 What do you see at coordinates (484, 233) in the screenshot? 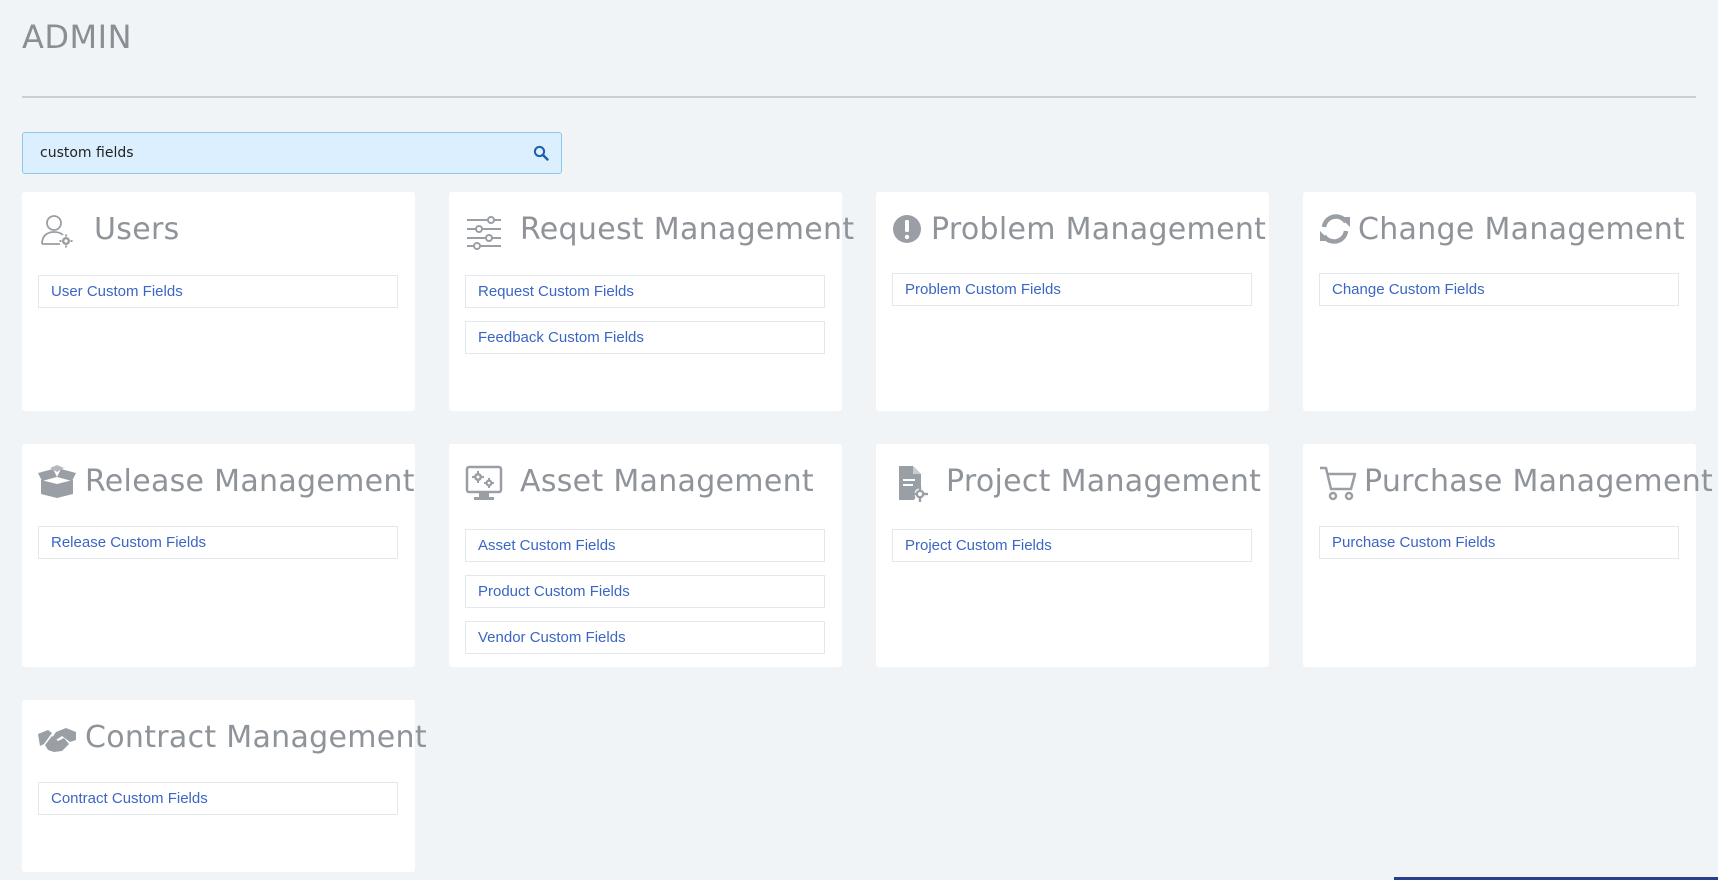
I see `sliders-icon` at bounding box center [484, 233].